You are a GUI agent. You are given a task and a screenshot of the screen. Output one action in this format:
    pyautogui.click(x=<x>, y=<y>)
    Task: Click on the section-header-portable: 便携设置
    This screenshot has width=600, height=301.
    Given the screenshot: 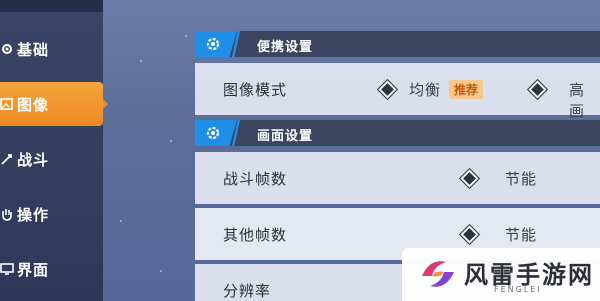 What is the action you would take?
    pyautogui.click(x=397, y=44)
    